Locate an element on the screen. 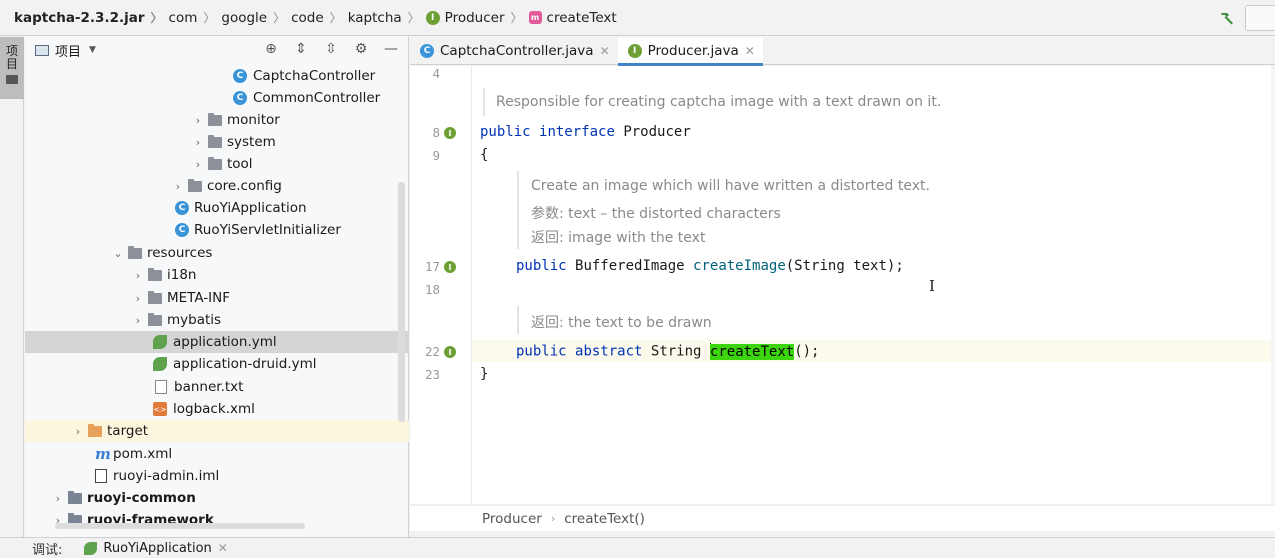 This screenshot has height=558, width=1275. nav-crumb-createtext: m createText is located at coordinates (572, 18).